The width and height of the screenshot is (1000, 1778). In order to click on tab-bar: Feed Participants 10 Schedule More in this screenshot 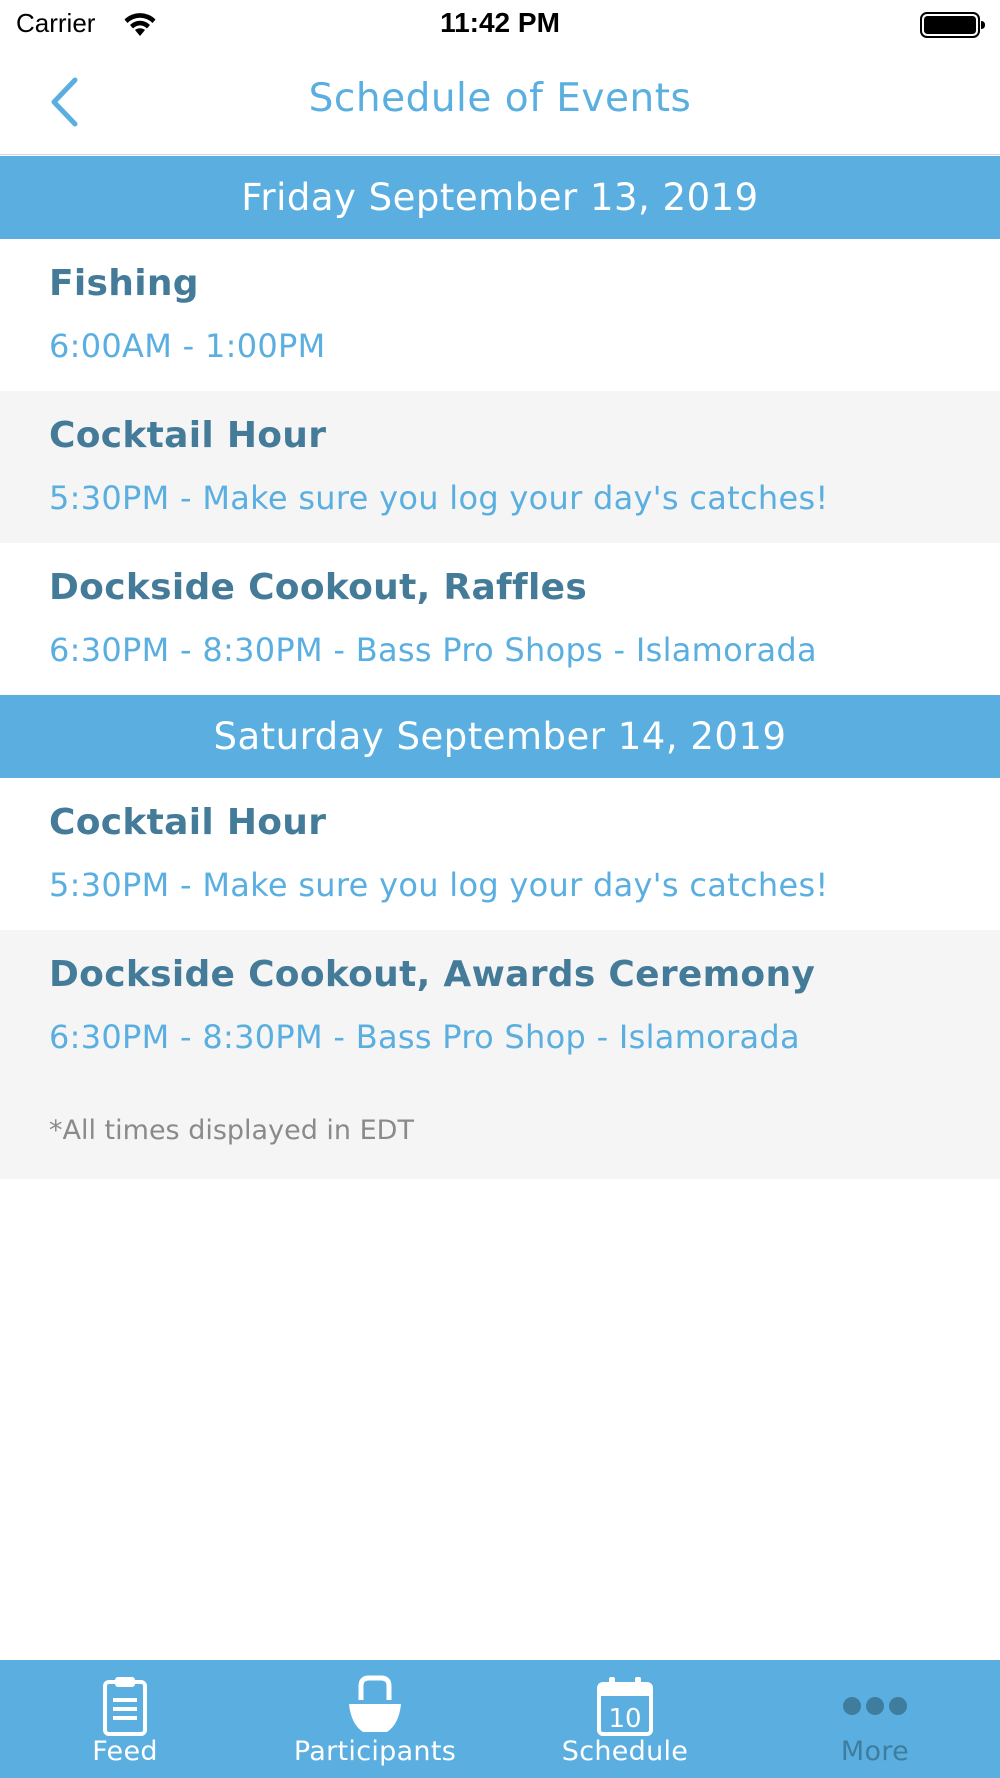, I will do `click(500, 1719)`.